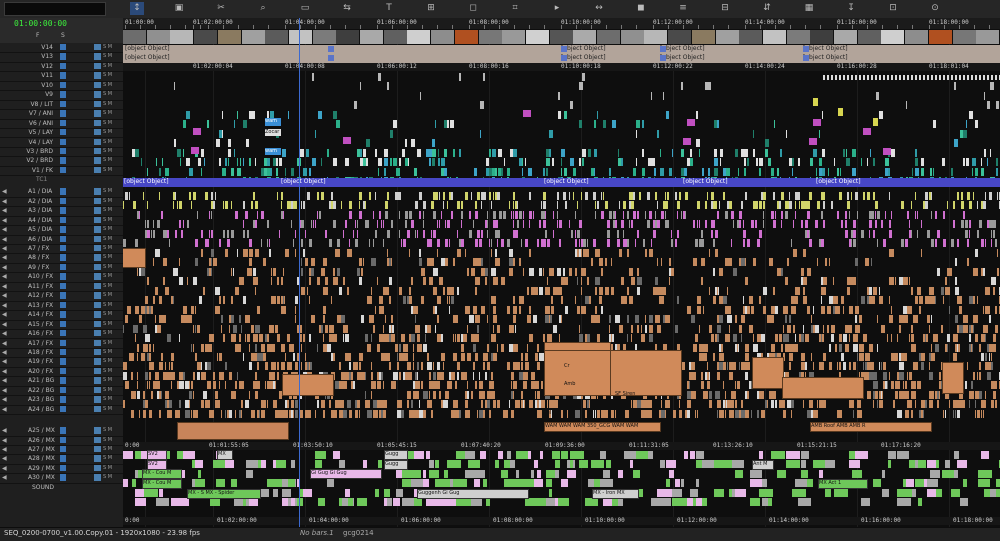 This screenshot has height=541, width=1000. What do you see at coordinates (602, 427) in the screenshot?
I see `wam-row-clip: WAM WAM WAM 350_GCG WAM WAM` at bounding box center [602, 427].